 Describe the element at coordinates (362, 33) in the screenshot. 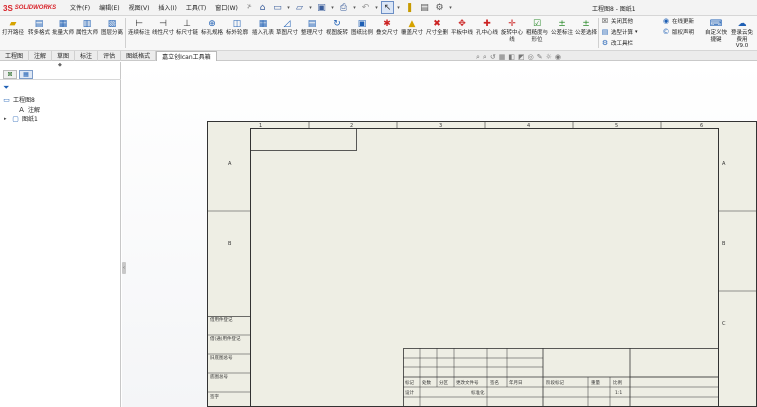

I see `sheet-scale-button: ▣ 图纸比例` at that location.